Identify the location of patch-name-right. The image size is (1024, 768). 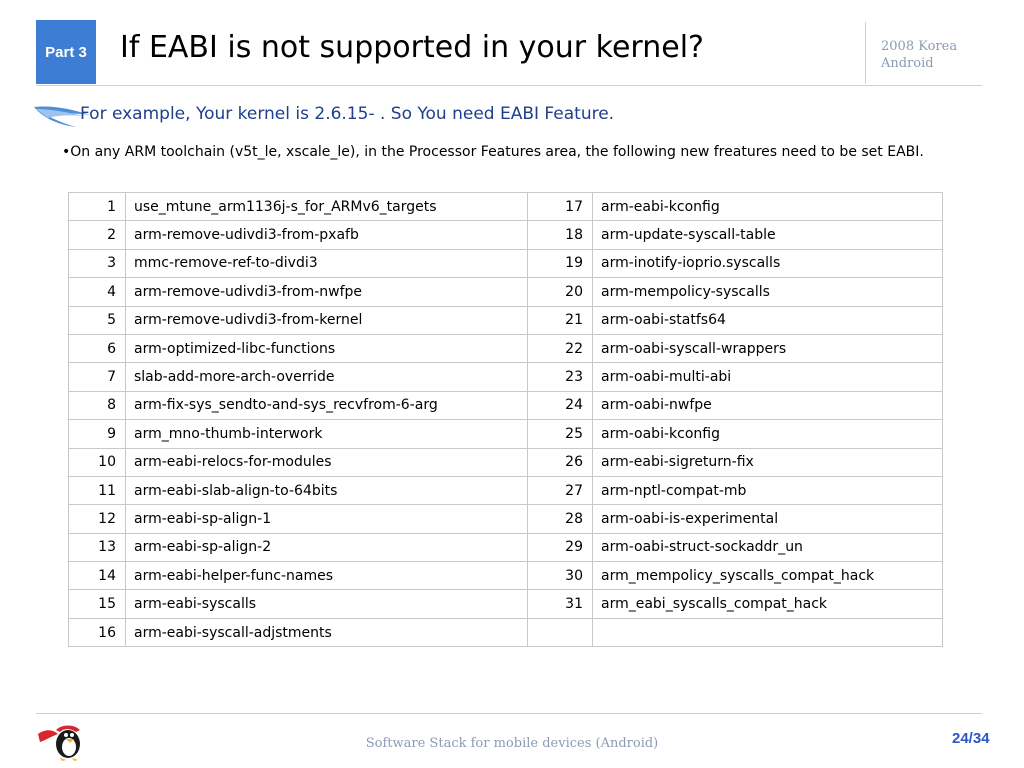
(767, 632).